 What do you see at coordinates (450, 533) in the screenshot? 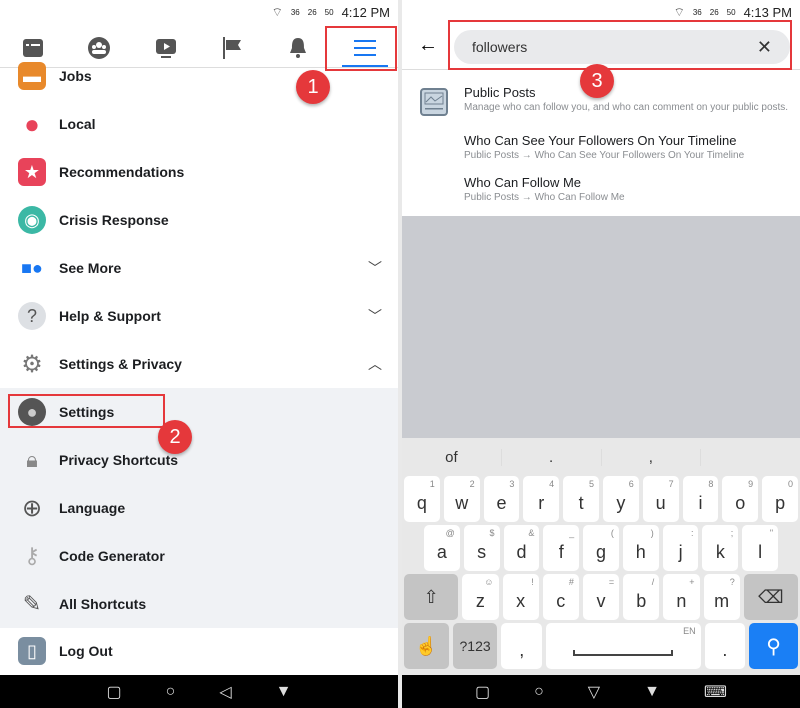
I see `key-hint: @` at bounding box center [450, 533].